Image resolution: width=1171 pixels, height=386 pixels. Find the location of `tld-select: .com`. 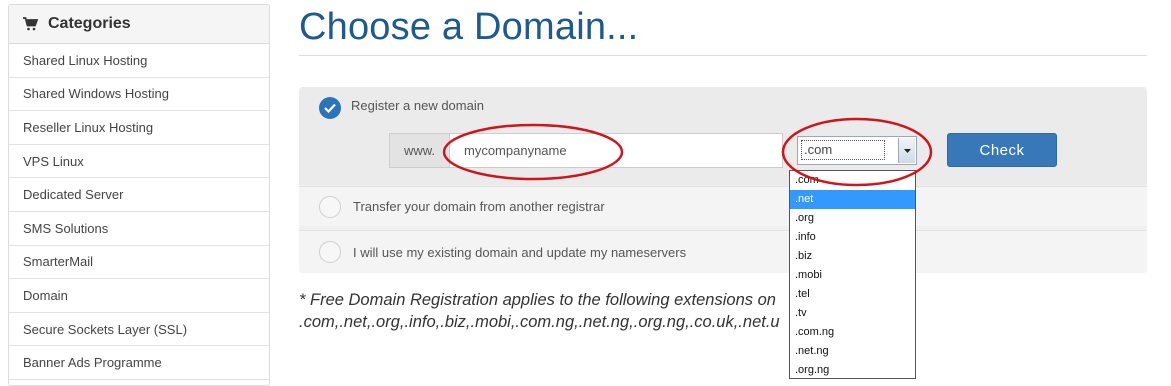

tld-select: .com is located at coordinates (857, 150).